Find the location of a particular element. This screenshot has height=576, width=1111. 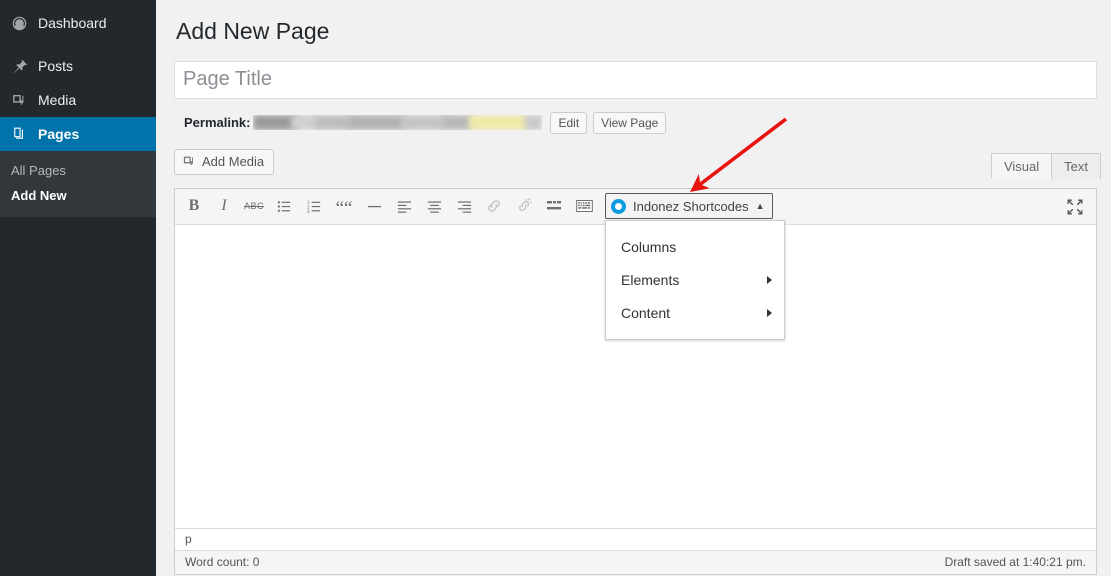

permalink-label: Permalink: is located at coordinates (217, 123).